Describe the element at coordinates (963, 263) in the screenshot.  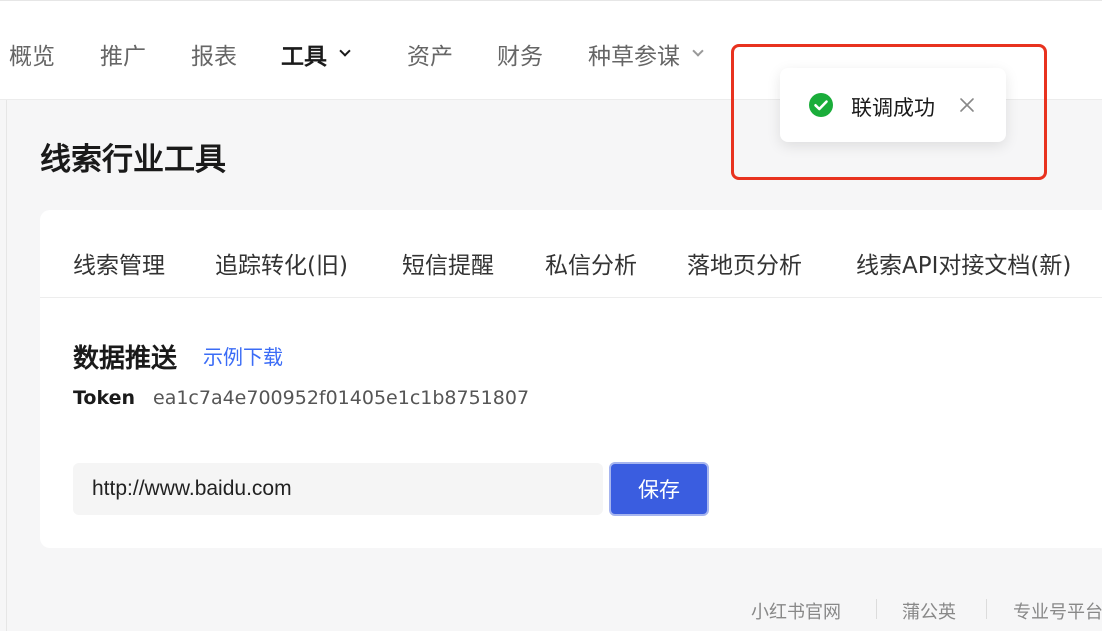
I see `tab-lead-api-docs-new: 线索API对接文档(新)` at that location.